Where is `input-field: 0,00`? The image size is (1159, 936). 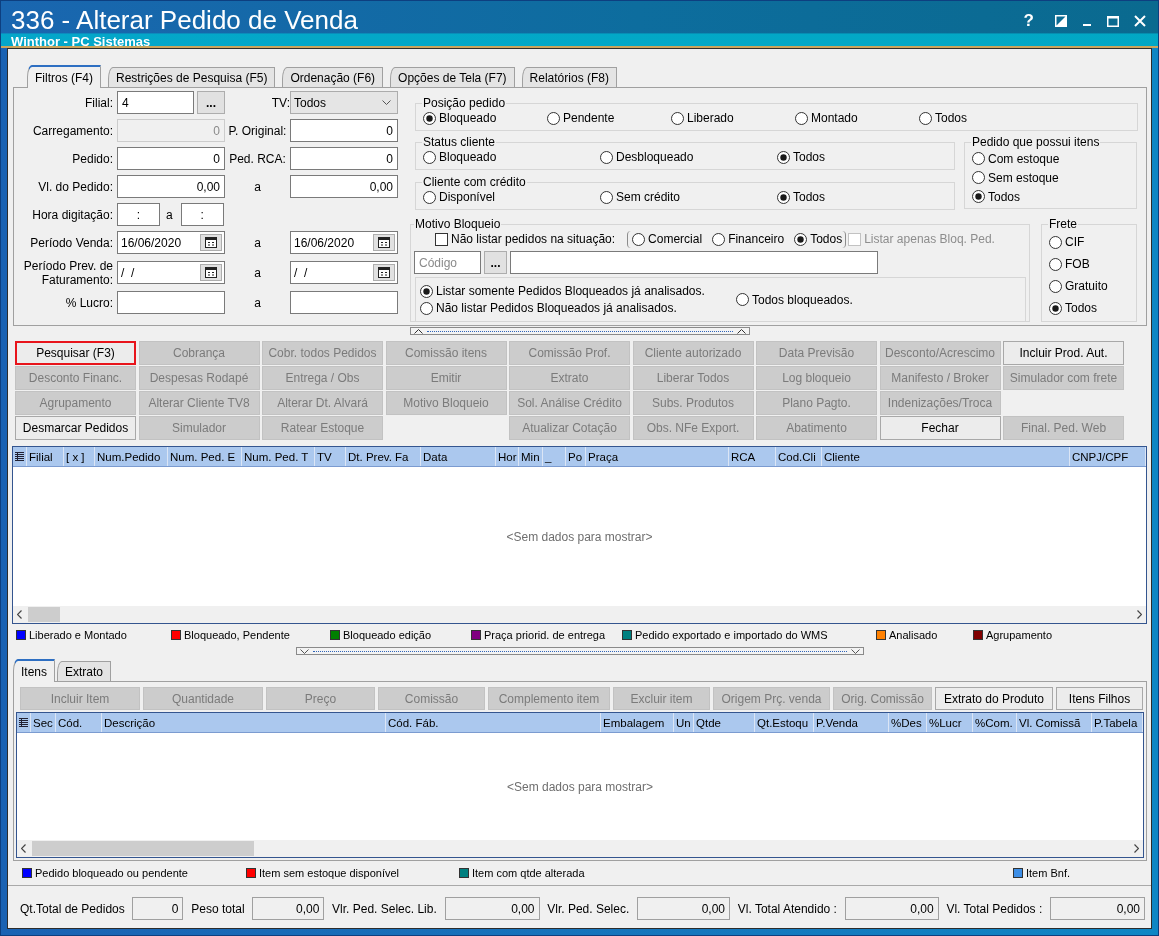
input-field: 0,00 is located at coordinates (171, 186).